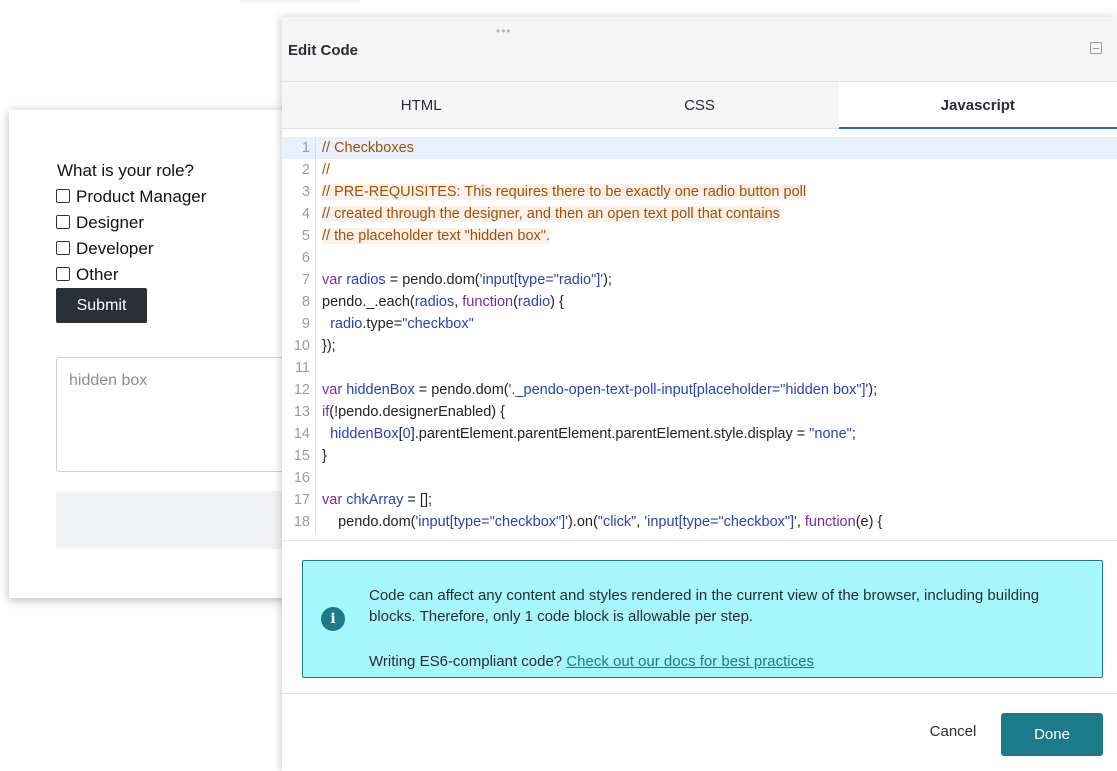 The image size is (1117, 771). What do you see at coordinates (466, 661) in the screenshot?
I see `es6-prompt: Writing ES6-compliant code?` at bounding box center [466, 661].